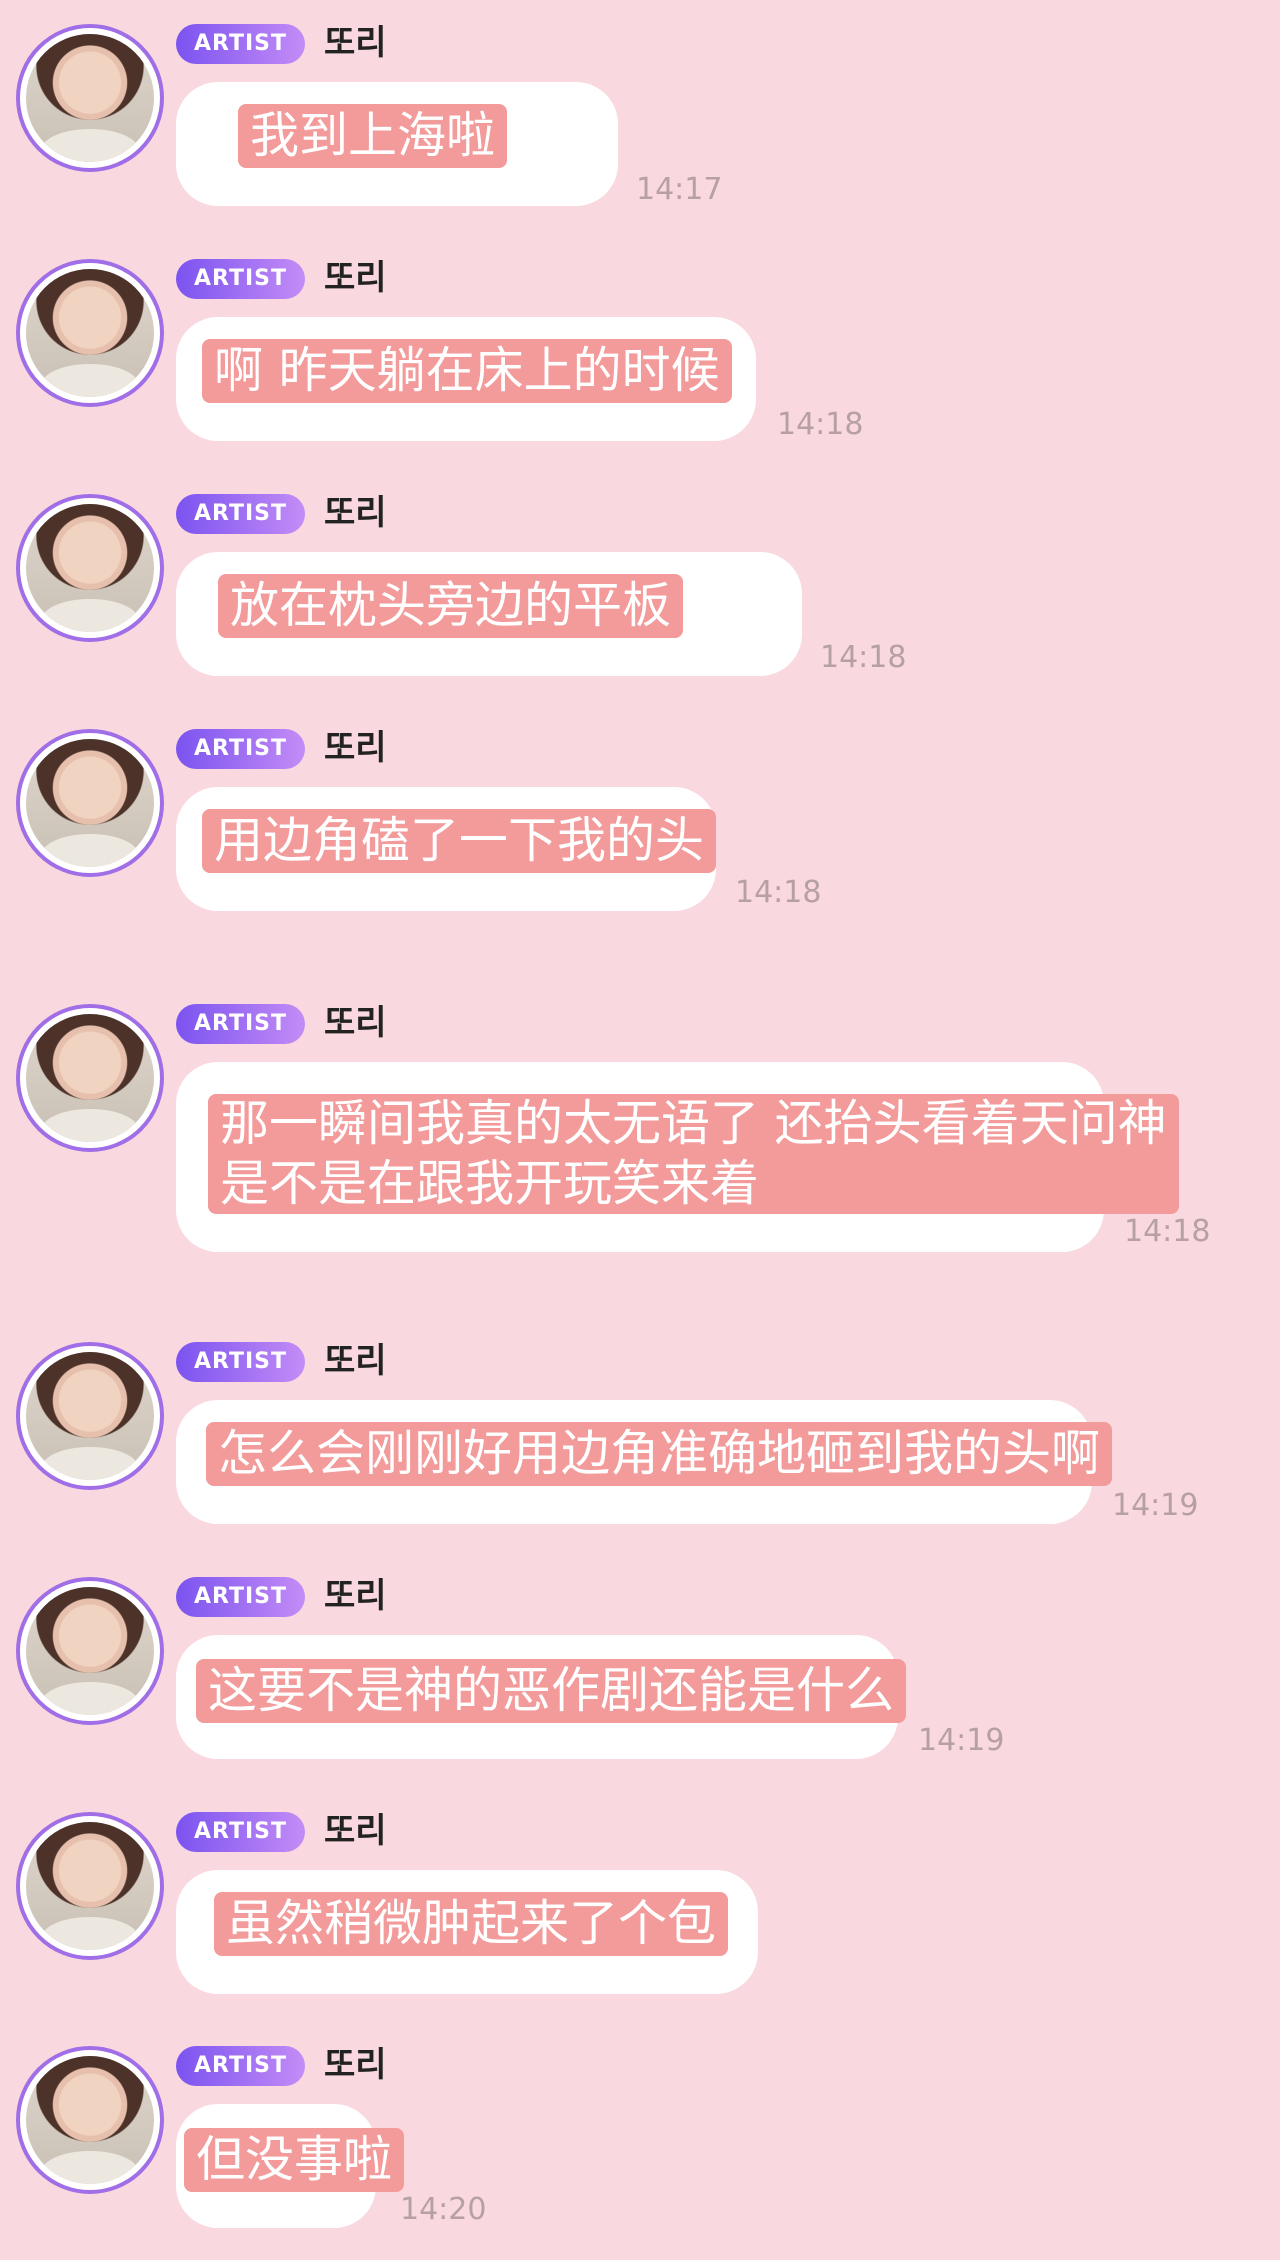  Describe the element at coordinates (471, 1924) in the screenshot. I see `translation-caption: 虽然稍微肿起来了个包` at that location.